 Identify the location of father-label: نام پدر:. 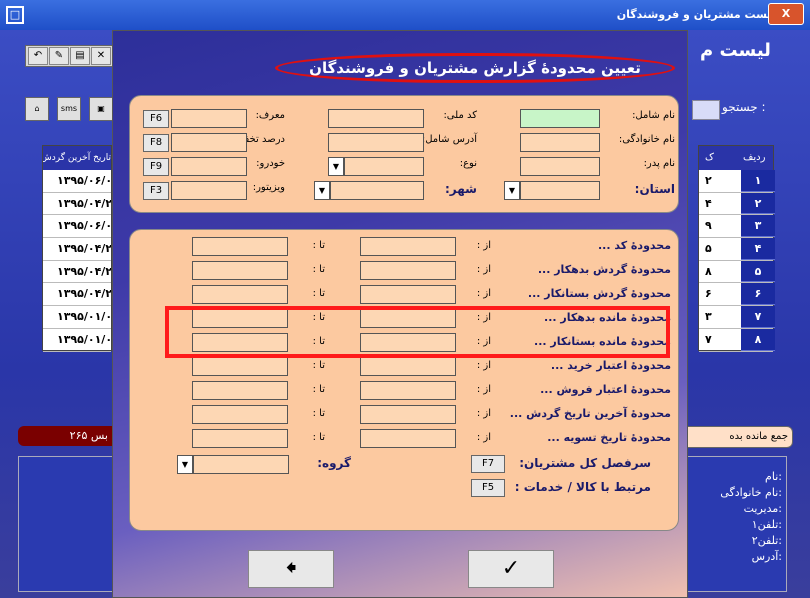
(659, 163).